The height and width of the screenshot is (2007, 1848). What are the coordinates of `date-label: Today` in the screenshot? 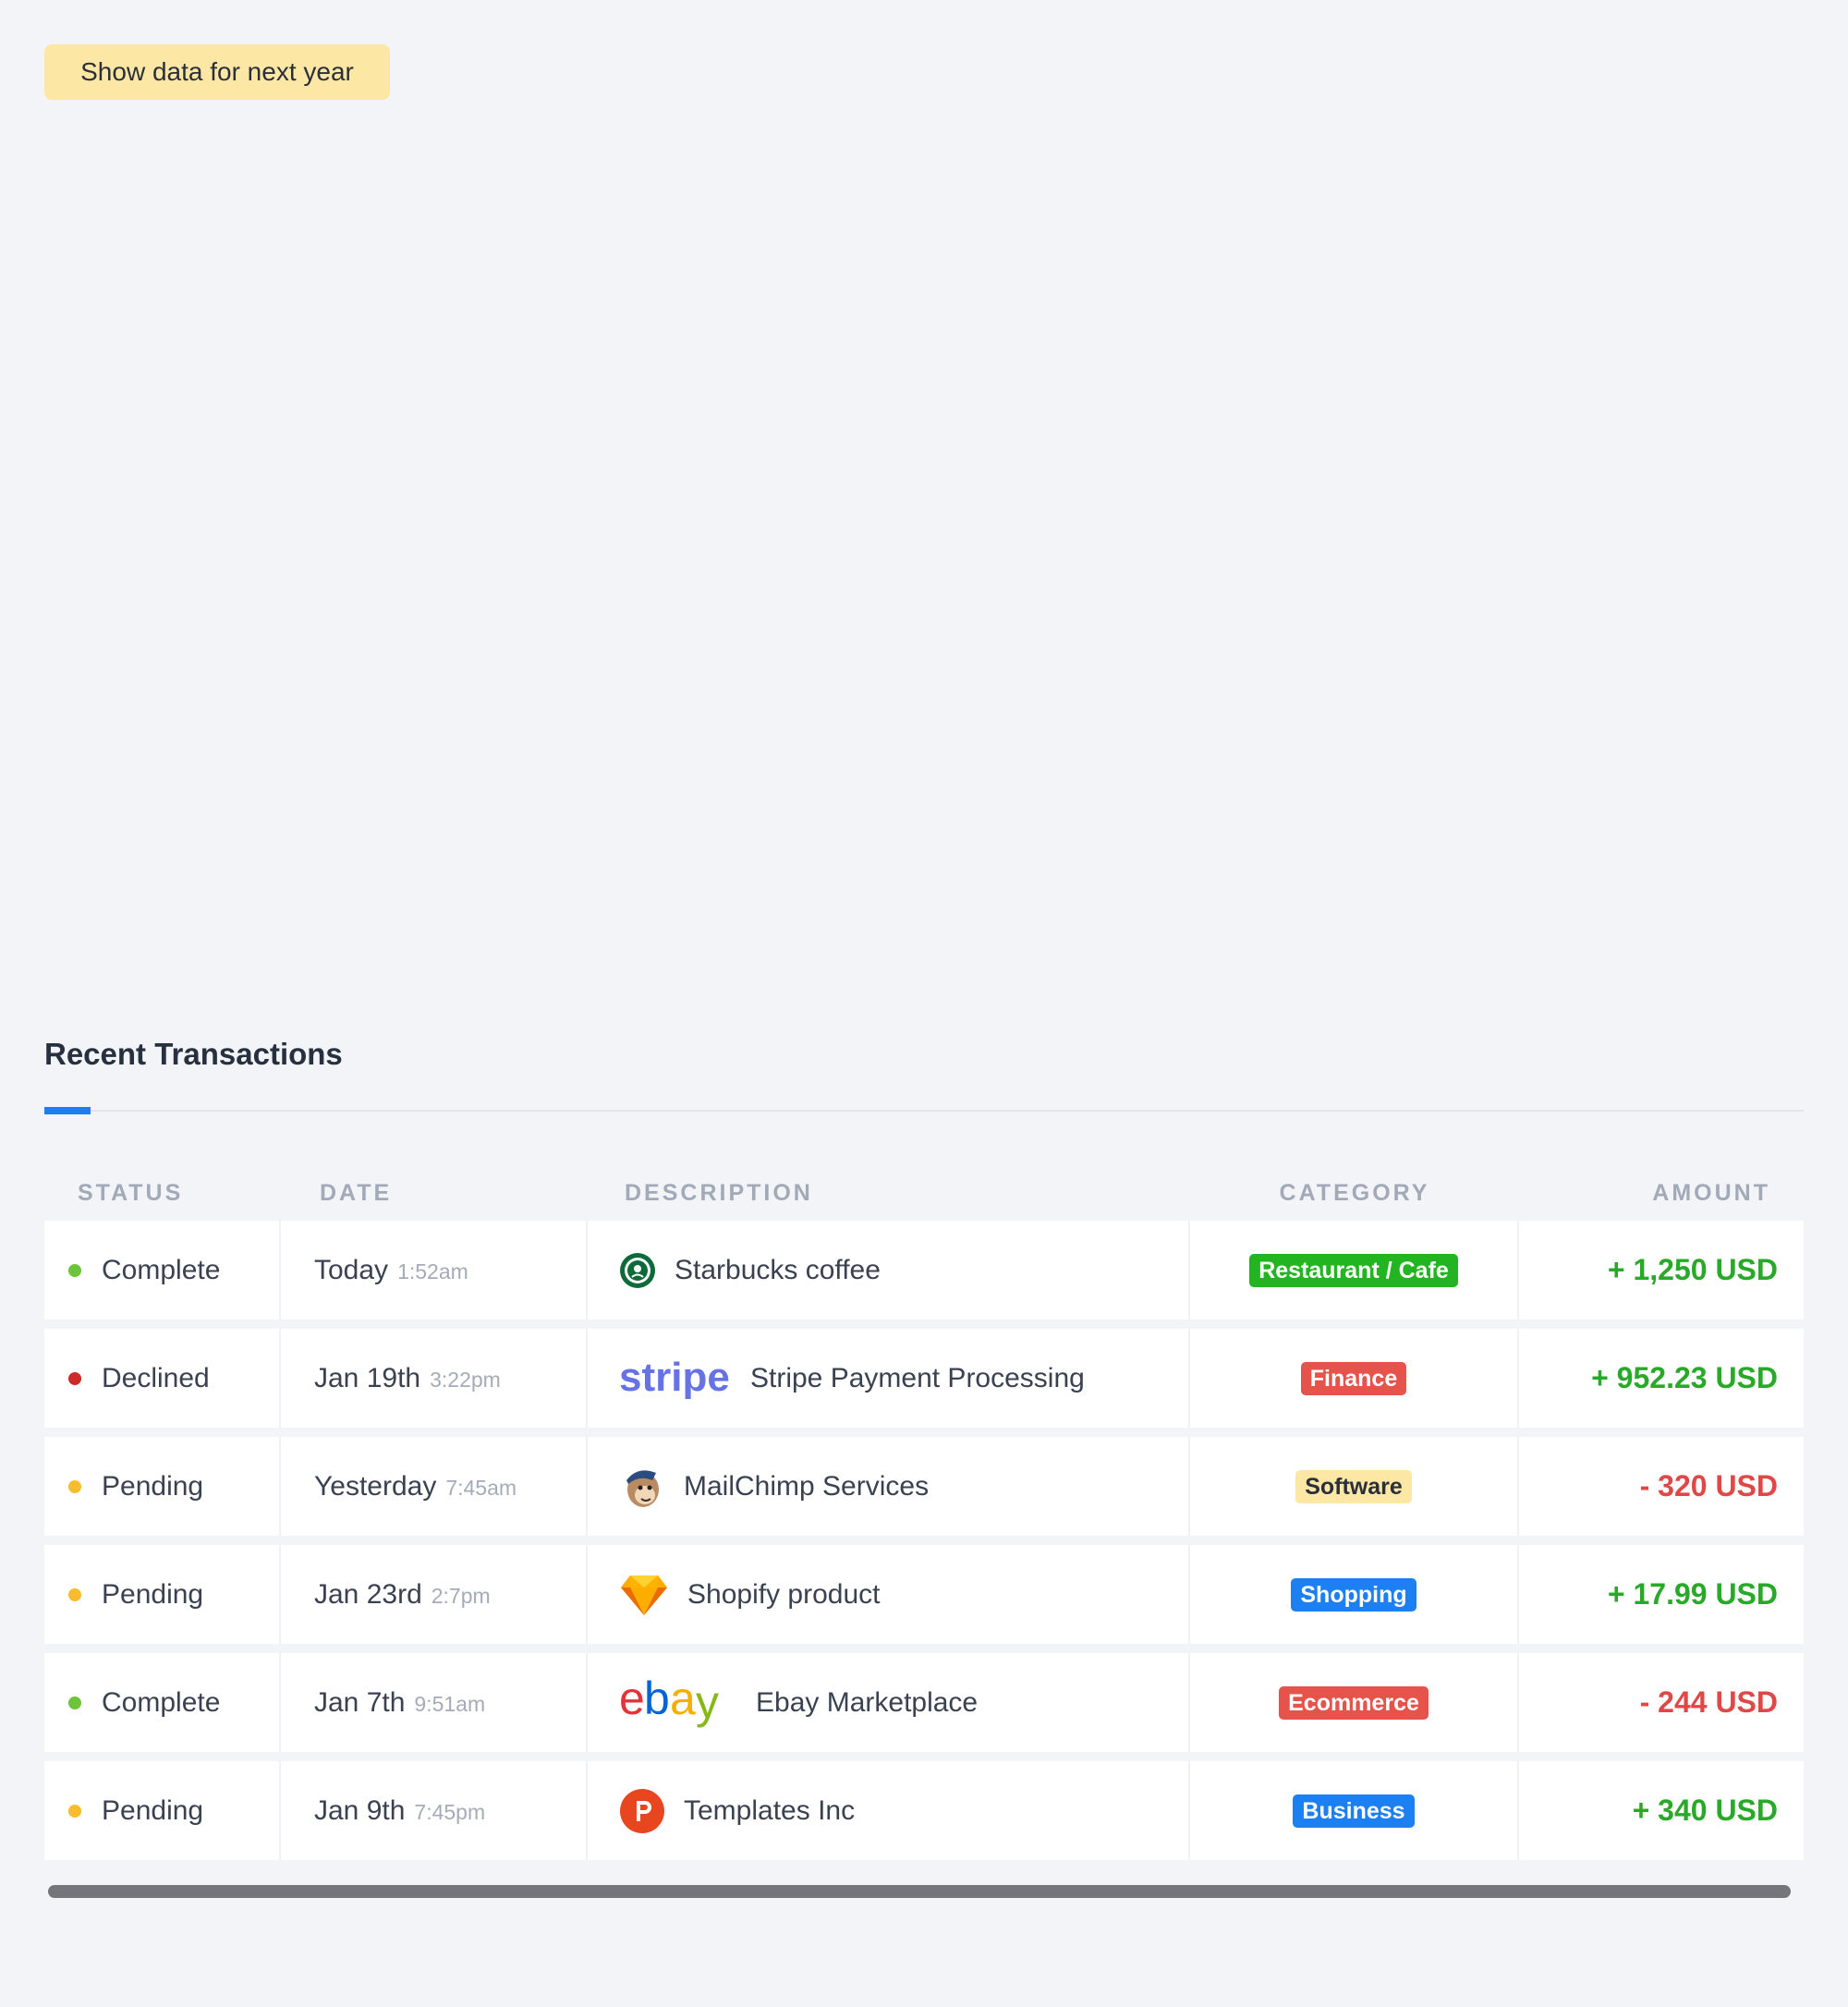 It's located at (351, 1270).